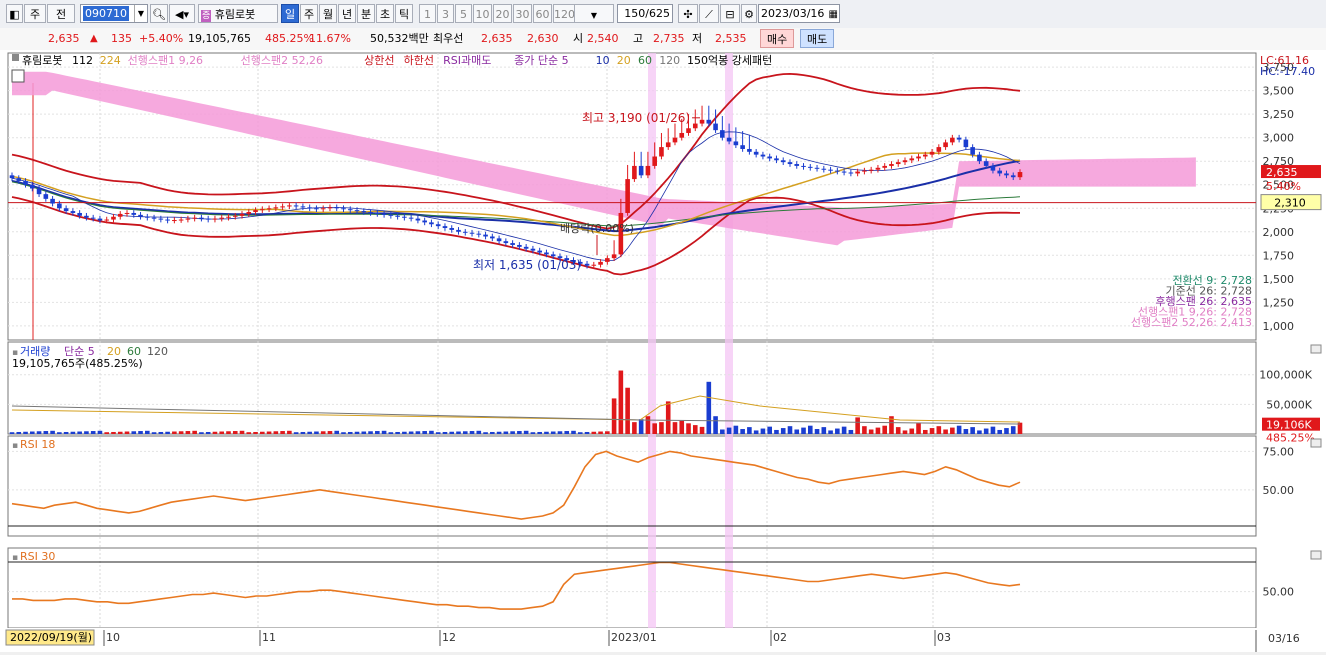 This screenshot has width=1326, height=655. What do you see at coordinates (51, 637) in the screenshot?
I see `start-date-label: 2022/09/19(월)` at bounding box center [51, 637].